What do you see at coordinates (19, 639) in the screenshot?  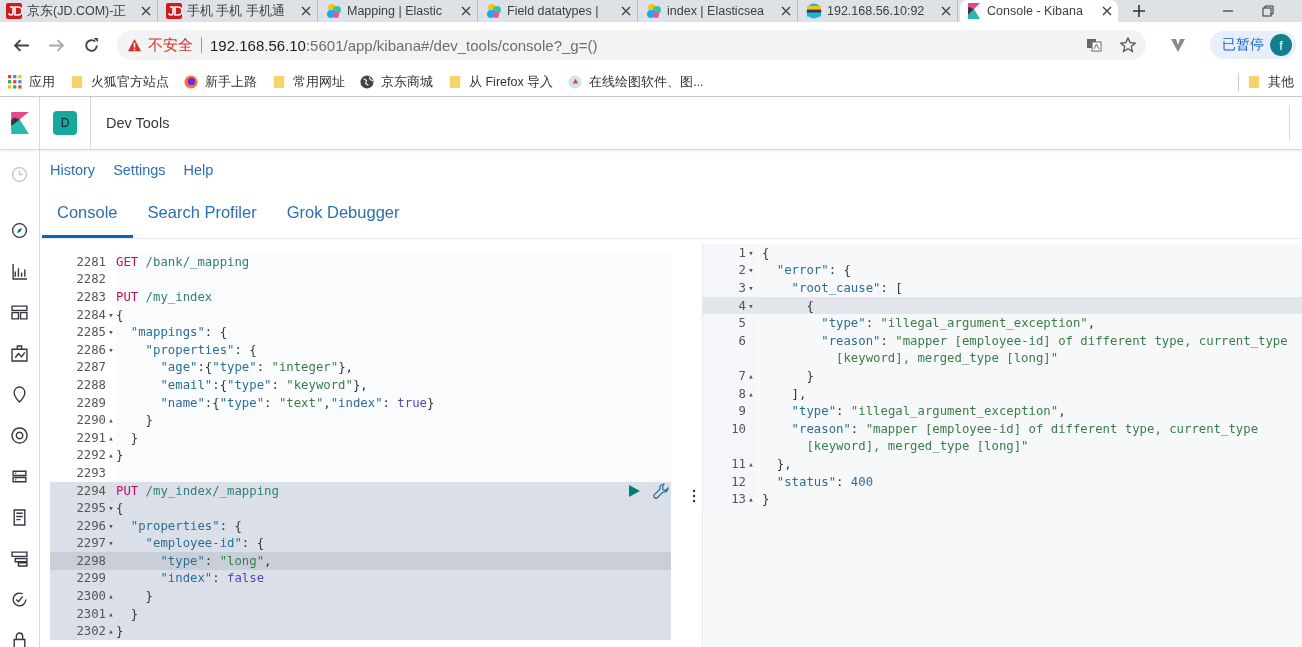 I see `lock-icon` at bounding box center [19, 639].